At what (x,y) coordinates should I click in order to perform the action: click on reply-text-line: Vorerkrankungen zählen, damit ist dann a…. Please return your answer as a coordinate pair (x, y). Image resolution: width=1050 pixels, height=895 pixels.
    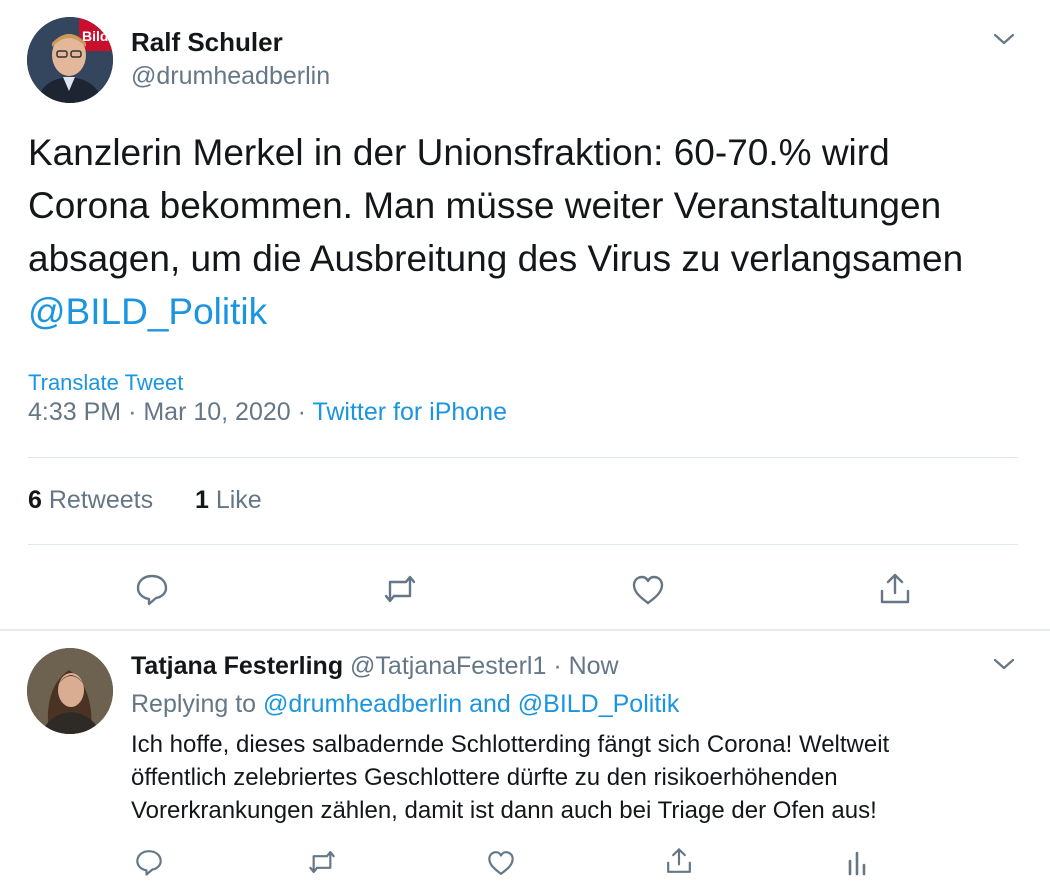
    Looking at the image, I should click on (504, 810).